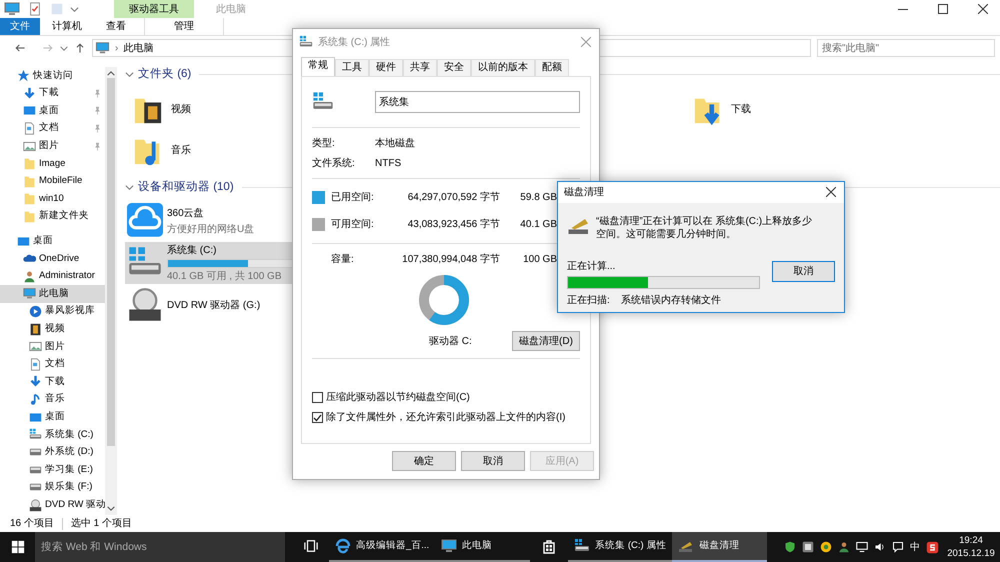 This screenshot has height=562, width=1000. What do you see at coordinates (52, 181) in the screenshot?
I see `nav-item: MobileFile` at bounding box center [52, 181].